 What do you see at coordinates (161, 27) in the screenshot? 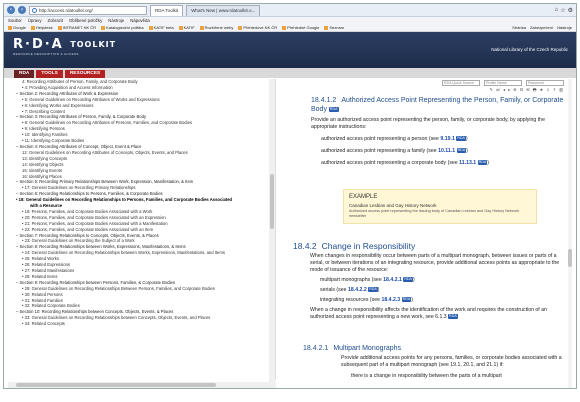
I see `fav-katif-beta: KATIF beta` at bounding box center [161, 27].